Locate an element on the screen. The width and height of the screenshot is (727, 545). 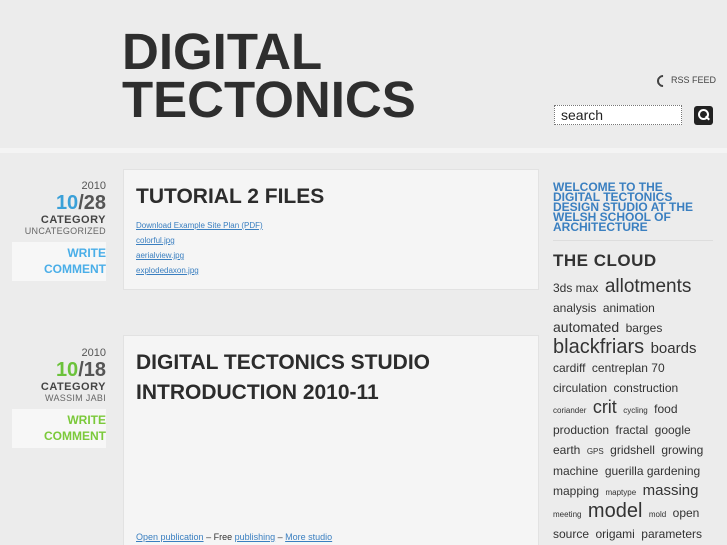
tag-link: fractal is located at coordinates (632, 430).